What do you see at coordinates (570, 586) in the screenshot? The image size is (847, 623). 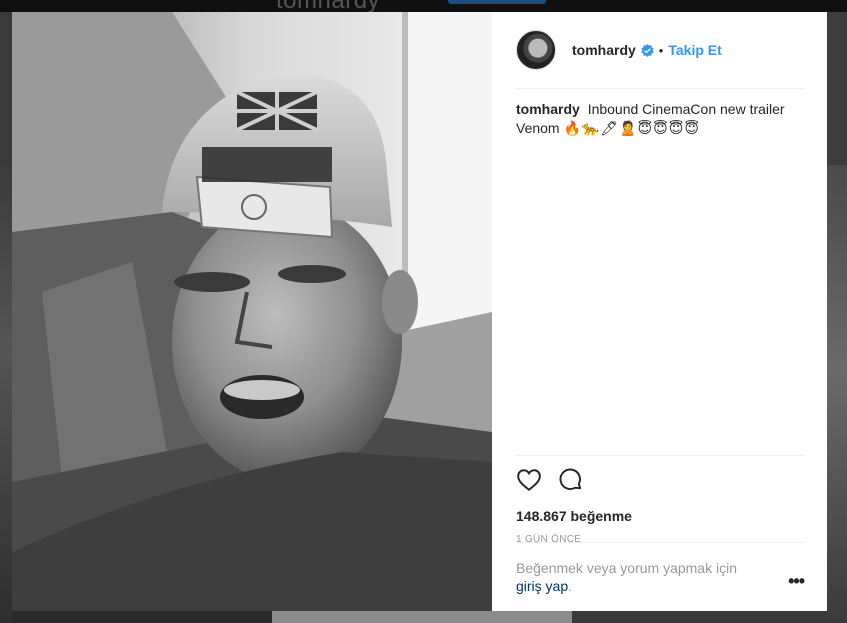 I see `login-prompt-end: .` at bounding box center [570, 586].